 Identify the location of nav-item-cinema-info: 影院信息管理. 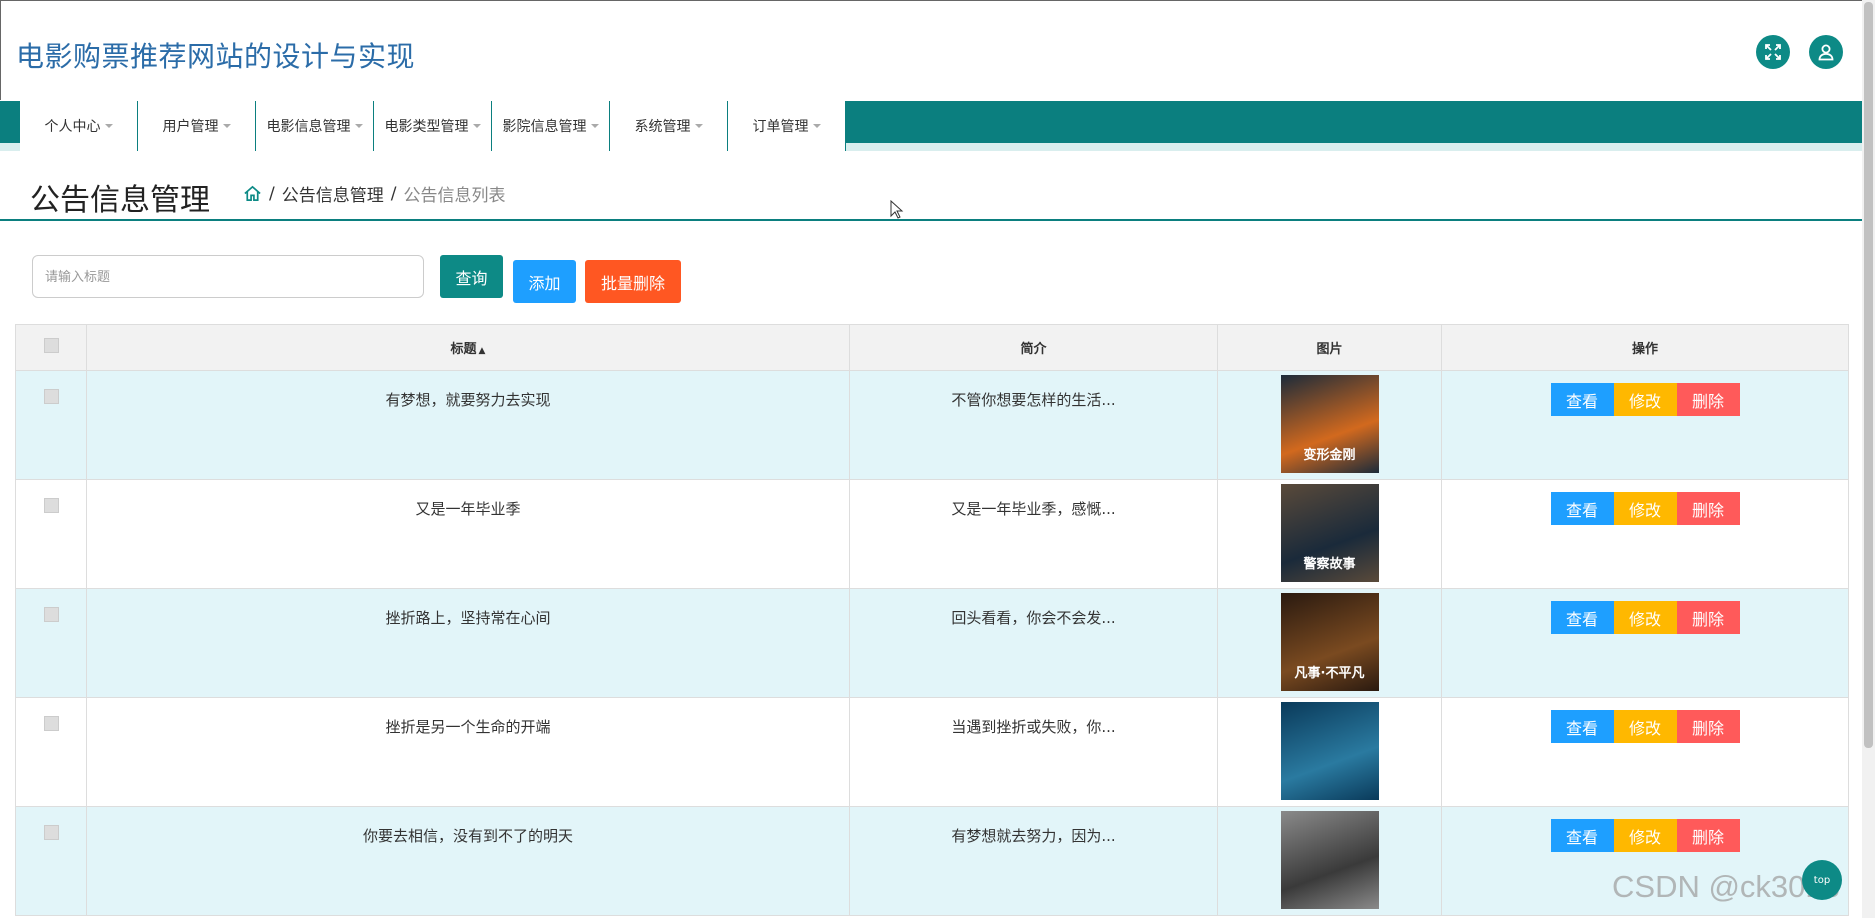
(551, 126).